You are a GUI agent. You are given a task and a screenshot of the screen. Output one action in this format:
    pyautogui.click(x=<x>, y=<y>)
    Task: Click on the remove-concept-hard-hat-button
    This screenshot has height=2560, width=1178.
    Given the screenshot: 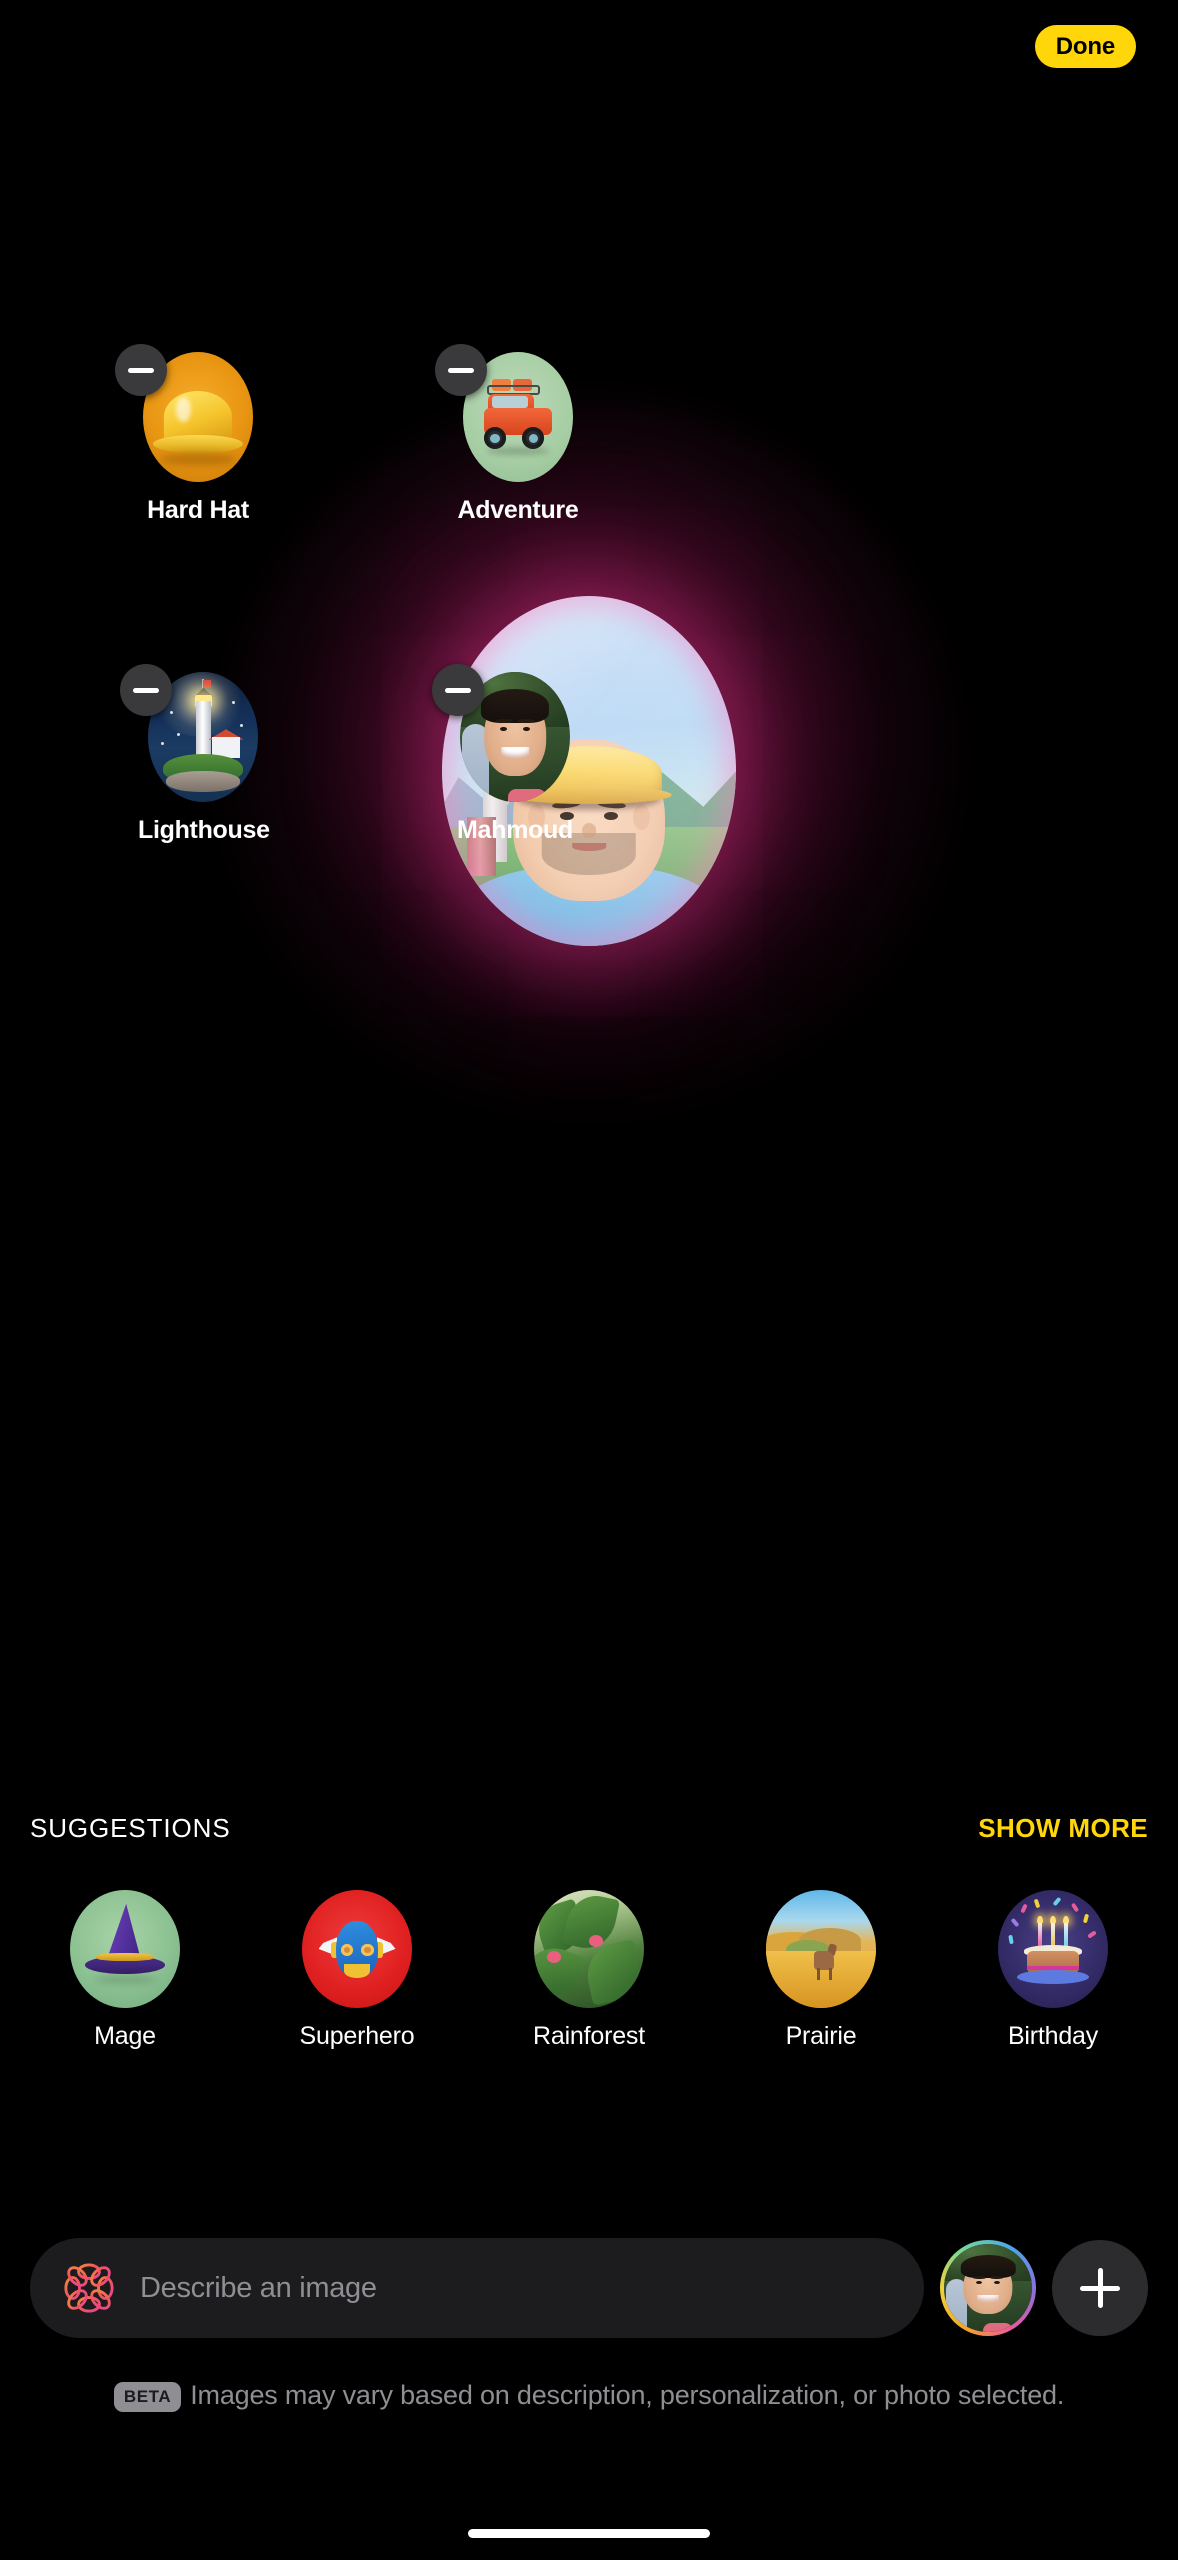 What is the action you would take?
    pyautogui.click(x=141, y=370)
    